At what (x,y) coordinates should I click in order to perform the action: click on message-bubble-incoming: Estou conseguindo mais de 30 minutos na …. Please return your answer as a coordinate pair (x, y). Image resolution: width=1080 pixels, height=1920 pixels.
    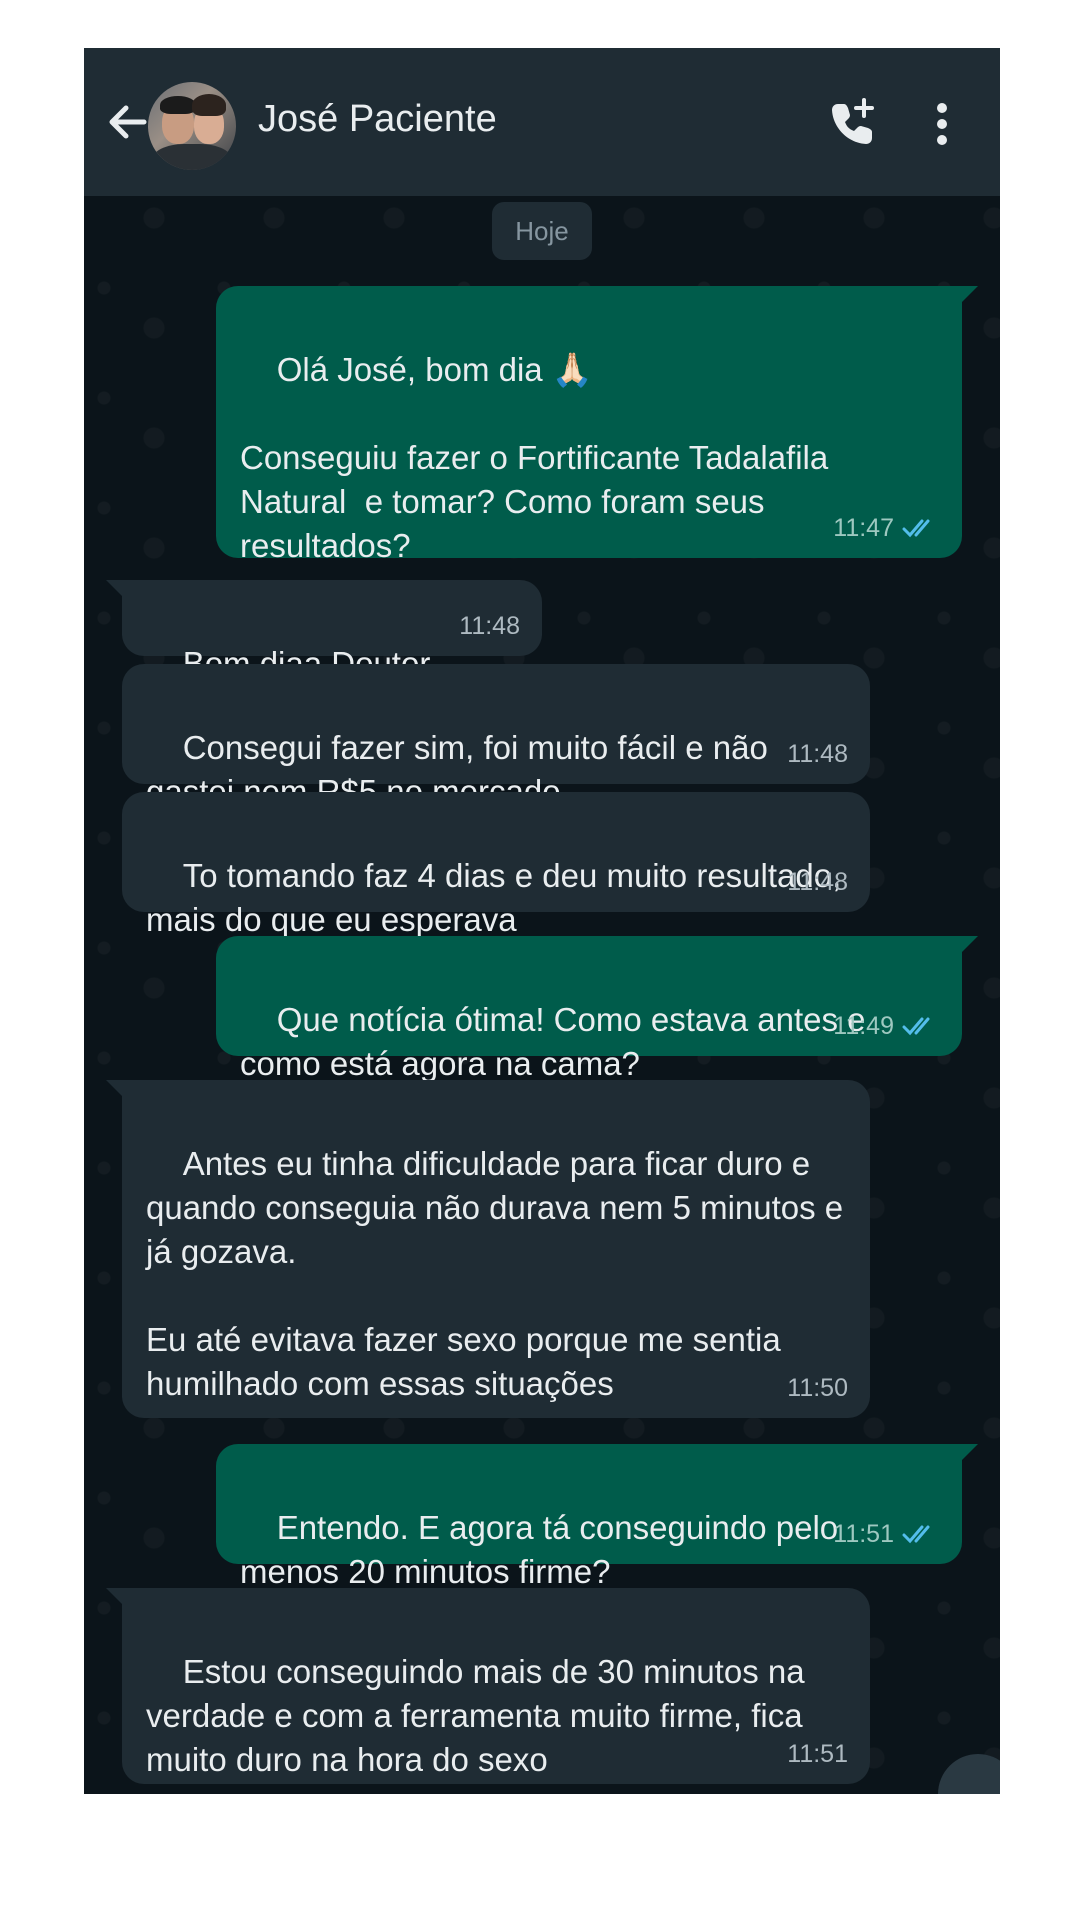
    Looking at the image, I should click on (488, 1686).